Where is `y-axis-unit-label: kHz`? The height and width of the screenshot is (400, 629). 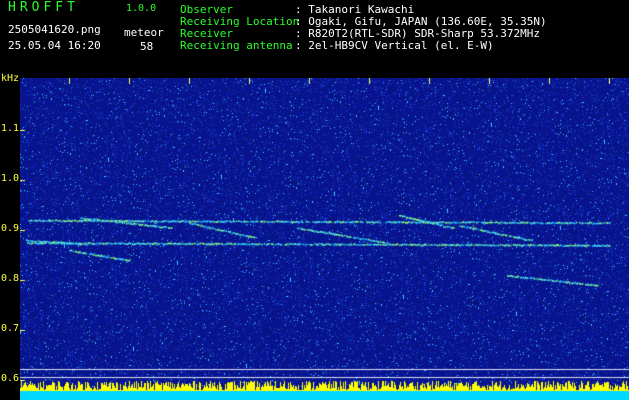 y-axis-unit-label: kHz is located at coordinates (10, 78).